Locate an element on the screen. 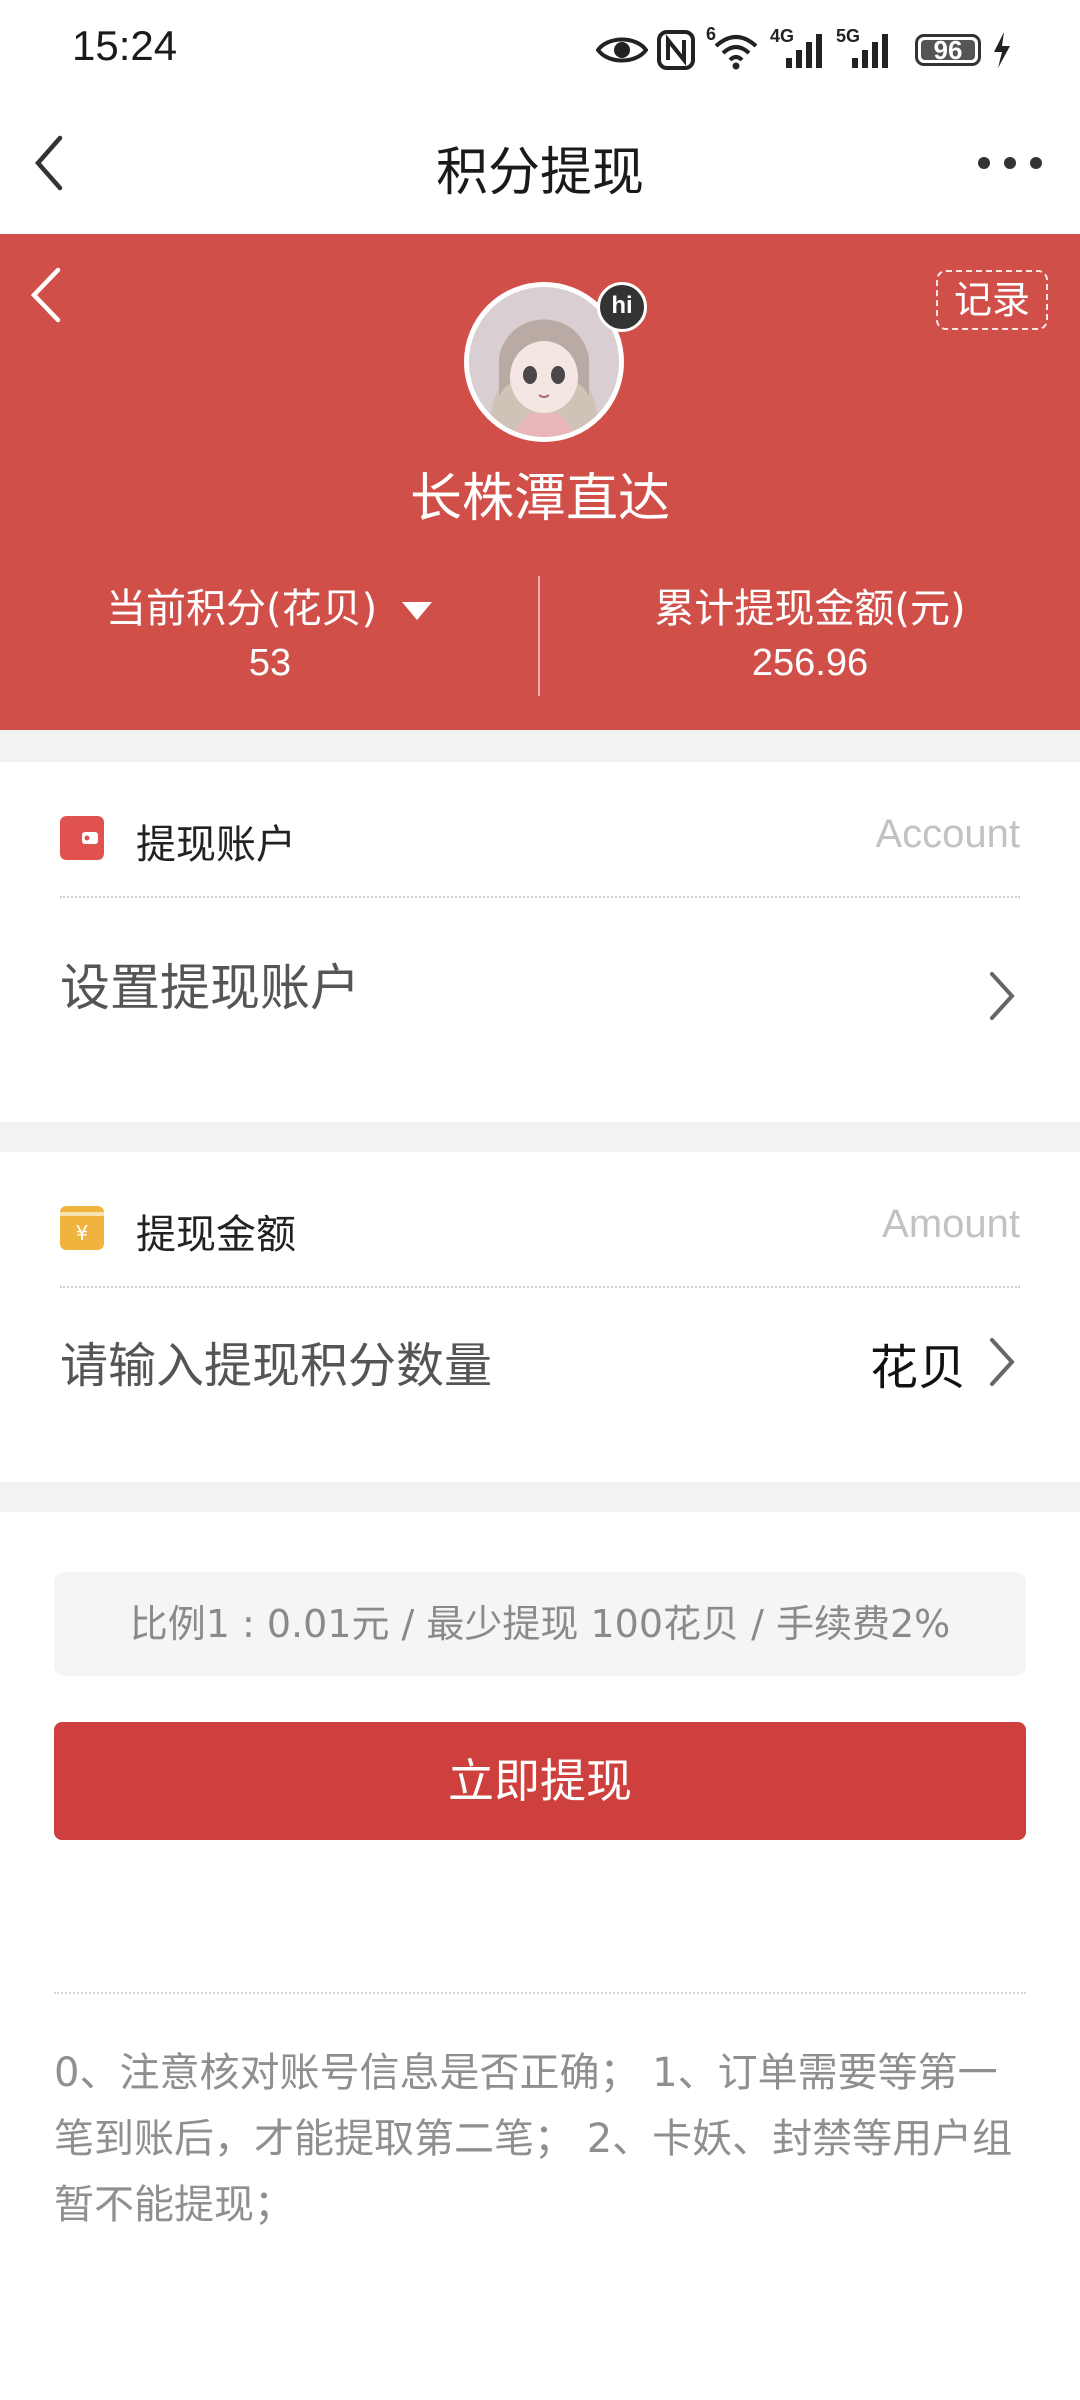 The image size is (1080, 2400). amount-section: ¥ 提现金额 Amount 请输入提现积分数量 花贝 is located at coordinates (540, 1317).